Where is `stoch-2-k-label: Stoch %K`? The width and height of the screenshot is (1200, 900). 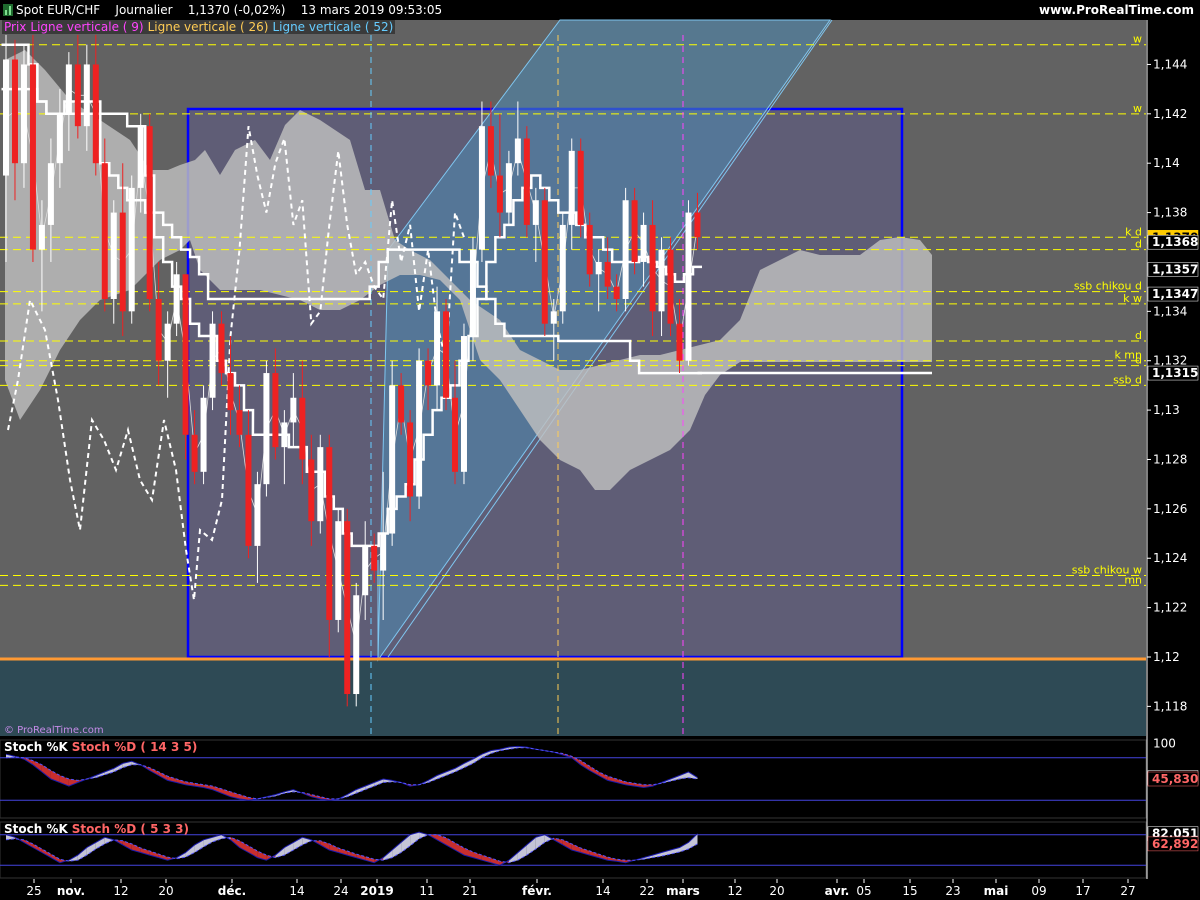
stoch-2-k-label: Stoch %K is located at coordinates (36, 829).